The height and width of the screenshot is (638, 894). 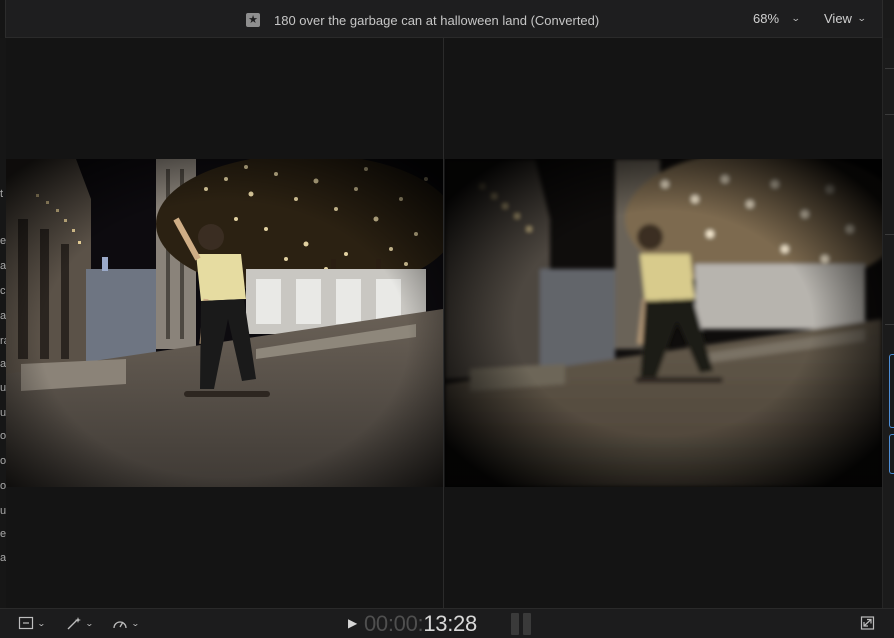 I want to click on speedometer-icon, so click(x=120, y=625).